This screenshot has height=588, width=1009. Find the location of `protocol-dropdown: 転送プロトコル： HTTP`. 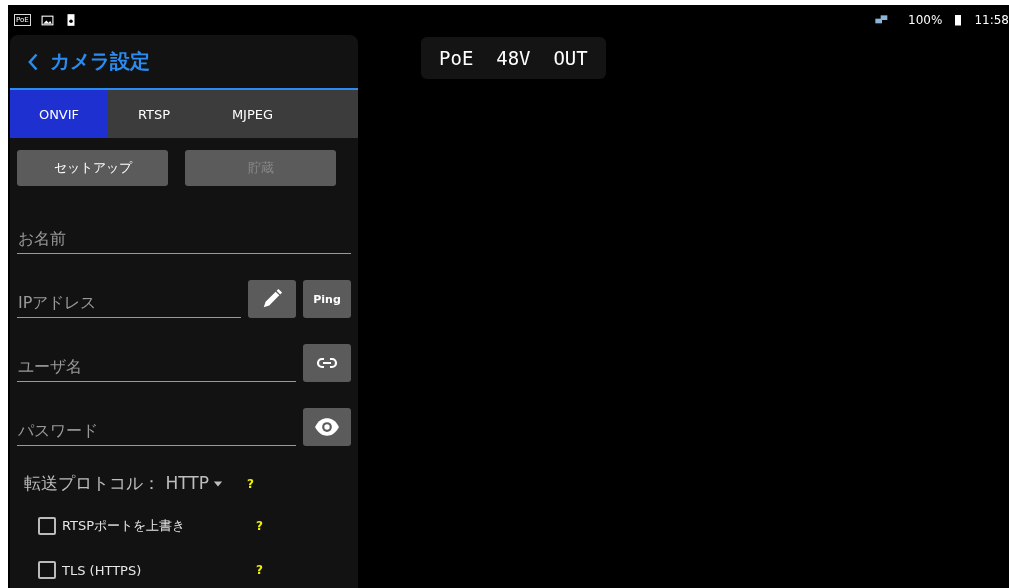

protocol-dropdown: 転送プロトコル： HTTP is located at coordinates (123, 483).